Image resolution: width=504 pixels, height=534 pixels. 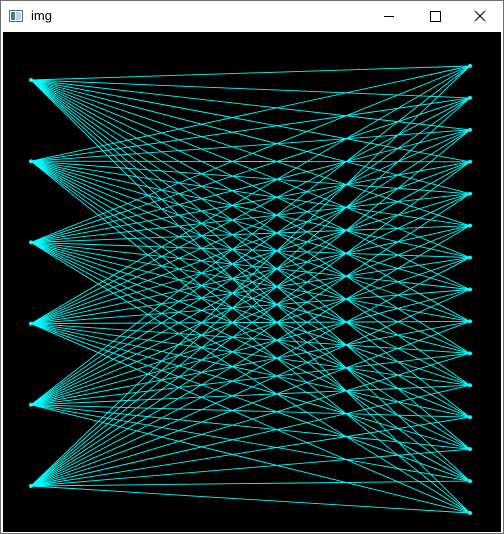 I want to click on close-button, so click(x=480, y=16).